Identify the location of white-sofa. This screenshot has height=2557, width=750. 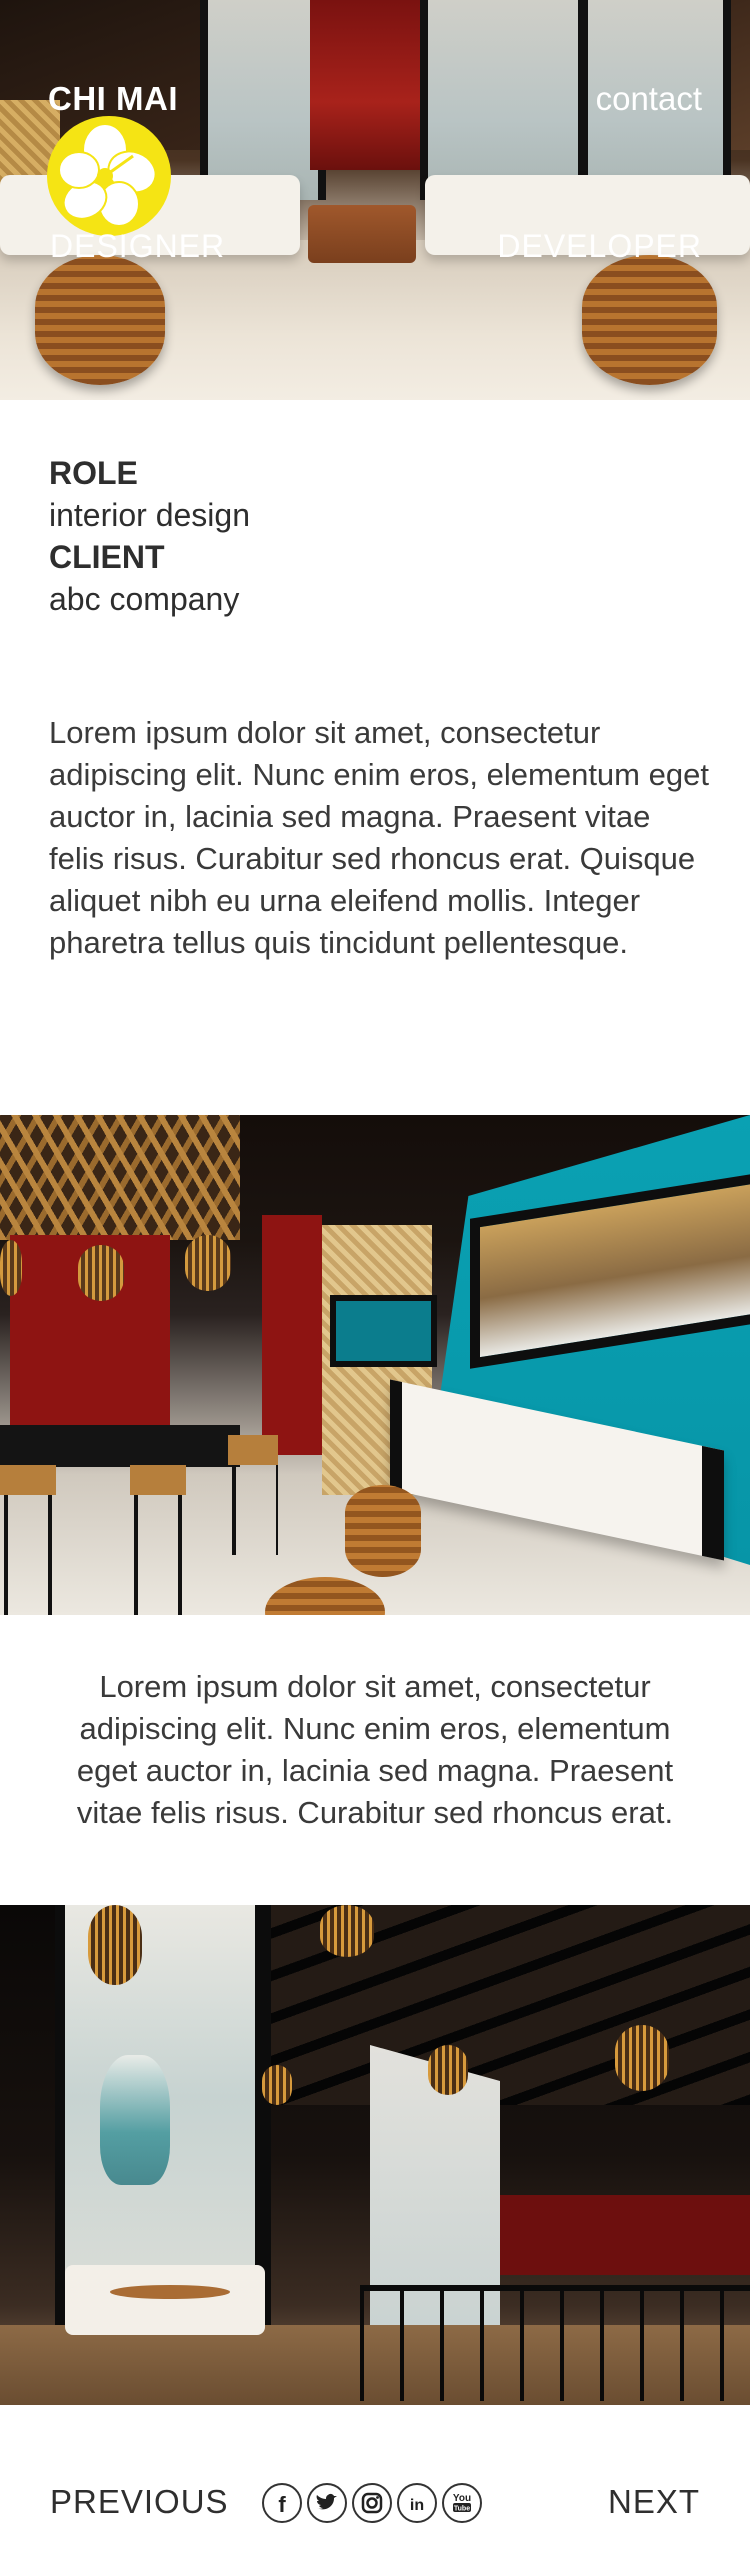
(165, 2300).